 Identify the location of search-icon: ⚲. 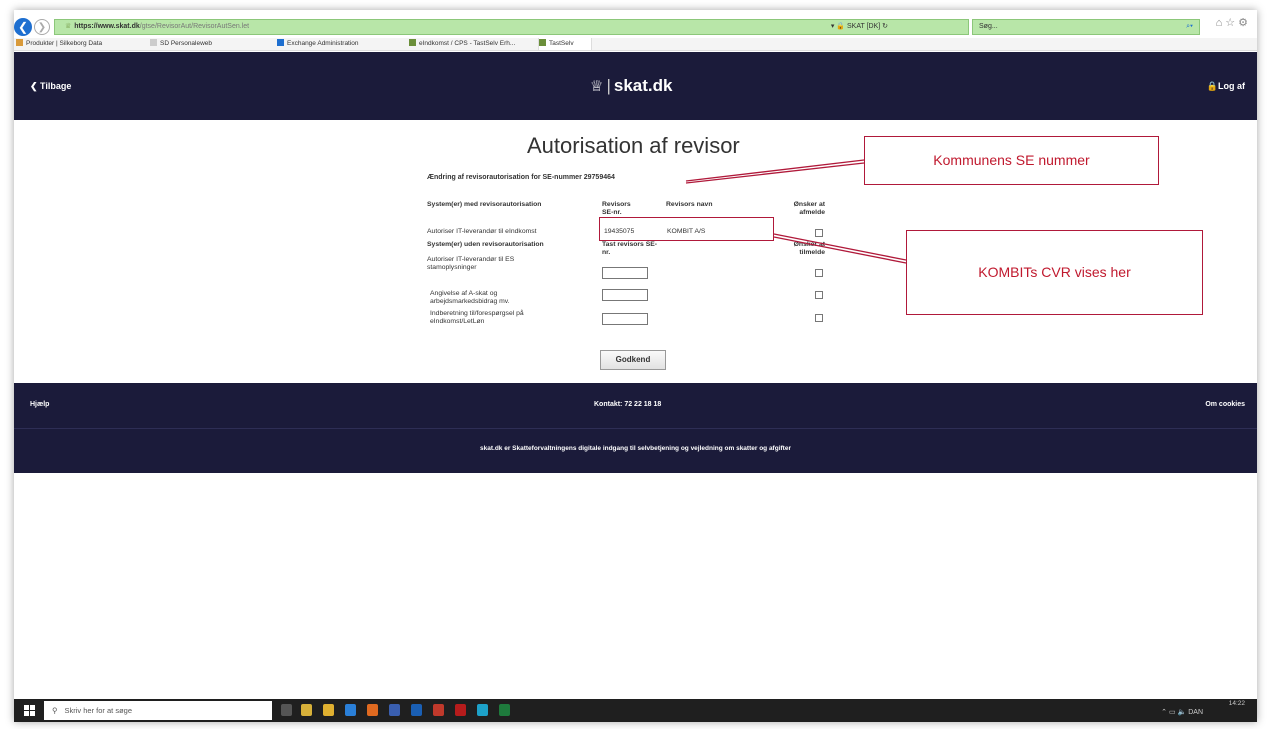
(55, 710).